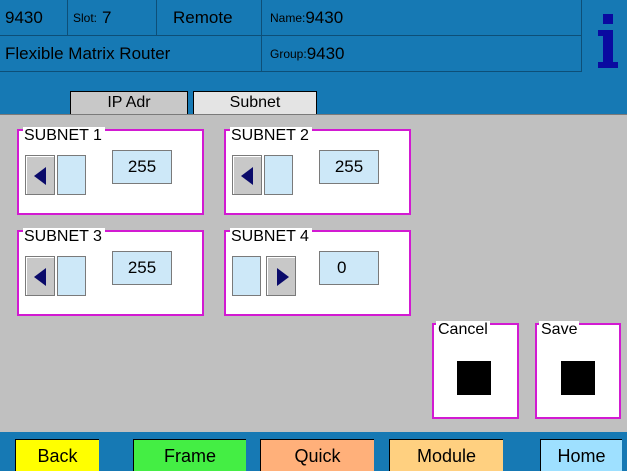  Describe the element at coordinates (608, 41) in the screenshot. I see `info-icon` at that location.